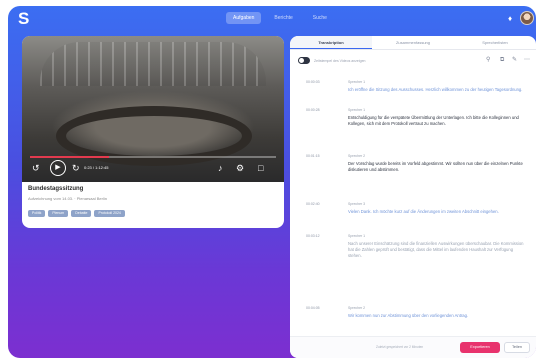 The width and height of the screenshot is (544, 364). What do you see at coordinates (527, 60) in the screenshot?
I see `more-icon: ⋯` at bounding box center [527, 60].